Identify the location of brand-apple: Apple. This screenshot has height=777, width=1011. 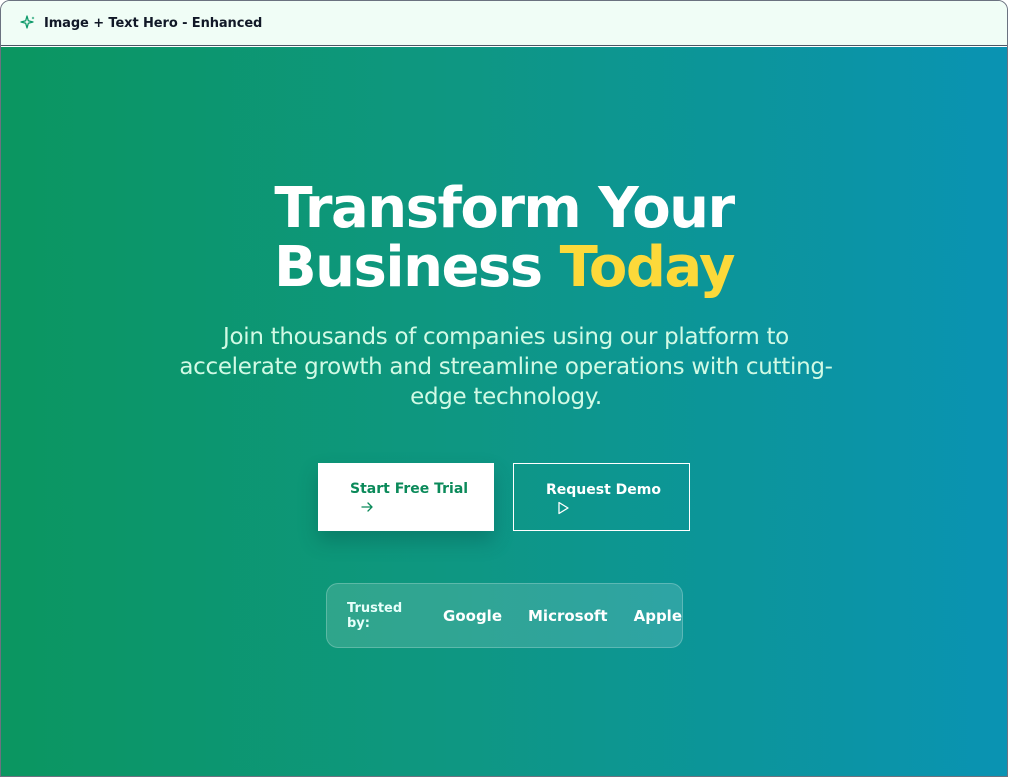
(657, 615).